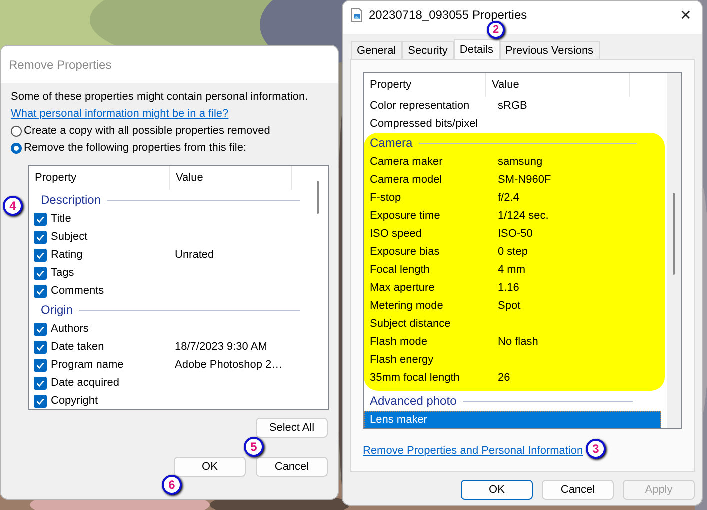 The image size is (707, 510). What do you see at coordinates (63, 273) in the screenshot?
I see `property-name: Tags` at bounding box center [63, 273].